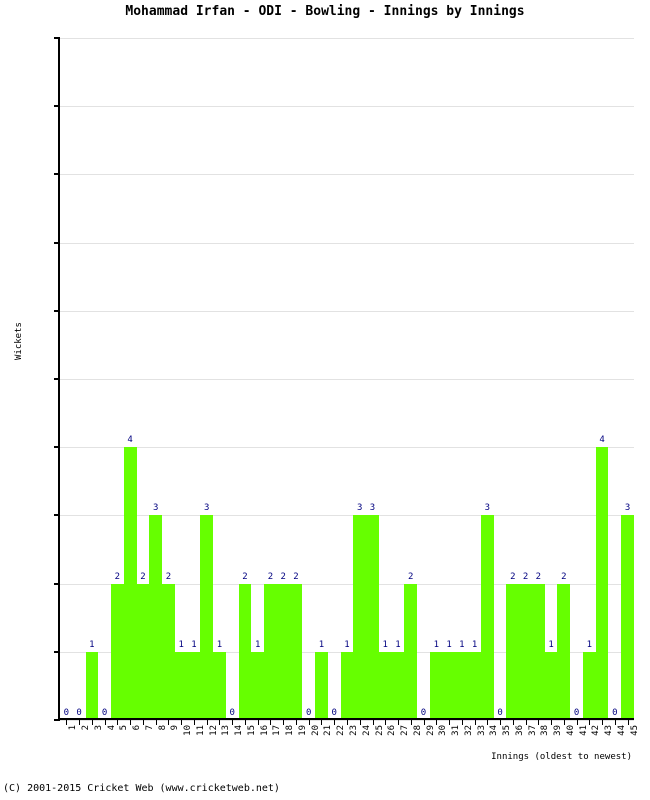 The height and width of the screenshot is (800, 650). I want to click on x-tick-label: 28, so click(417, 730).